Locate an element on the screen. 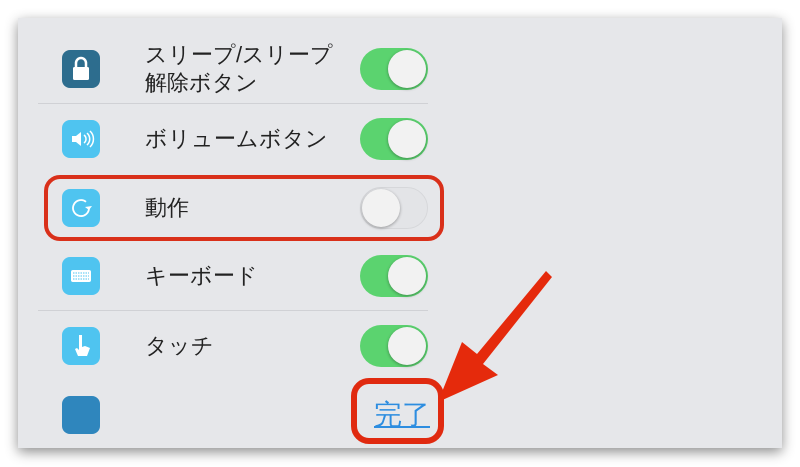 This screenshot has width=800, height=467. rotate-icon is located at coordinates (81, 207).